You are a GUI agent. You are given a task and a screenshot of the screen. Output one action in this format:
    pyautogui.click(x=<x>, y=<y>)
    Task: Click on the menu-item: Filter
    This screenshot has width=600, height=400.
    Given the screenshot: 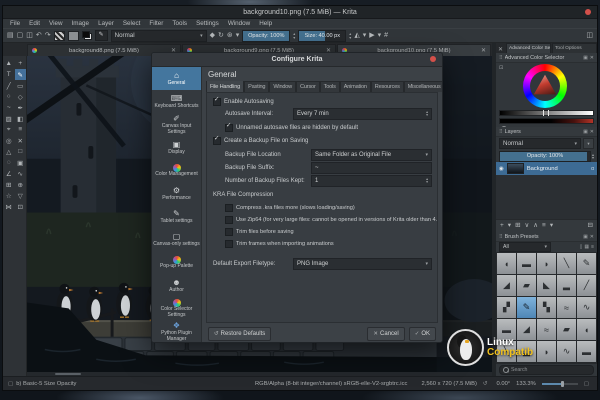 What is the action you would take?
    pyautogui.click(x=156, y=23)
    